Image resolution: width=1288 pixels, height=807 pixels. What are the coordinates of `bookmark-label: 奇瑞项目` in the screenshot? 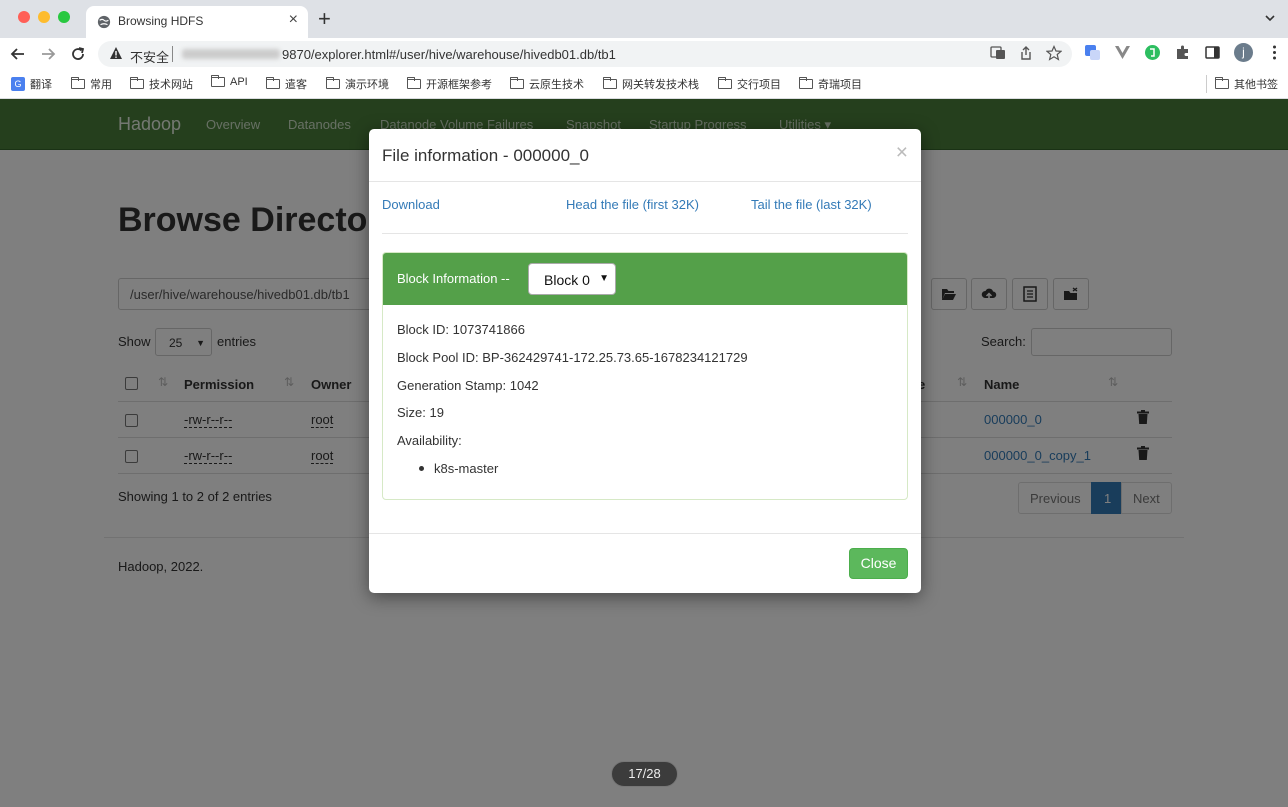 It's located at (840, 85).